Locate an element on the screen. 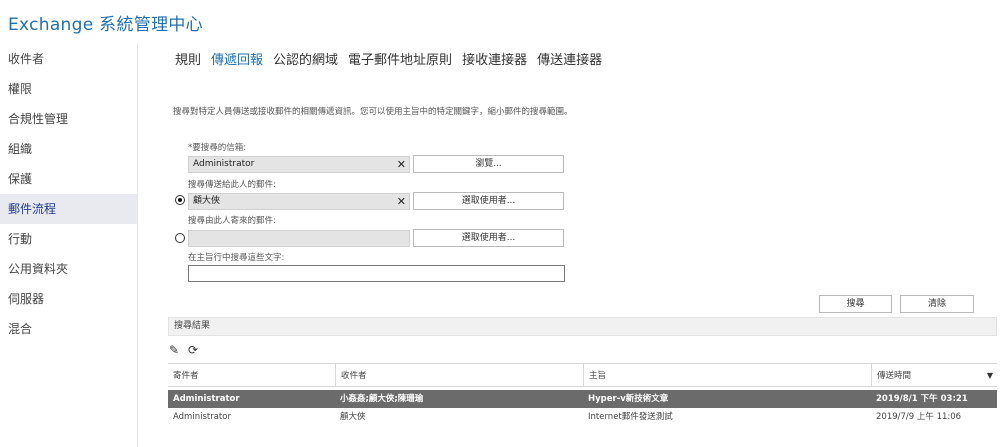 The image size is (1000, 447). sidebar: 收件者 權限 合規性管理 組織 保護 郵件流程 行動 公用資料夾 伺服器 混合 is located at coordinates (69, 245).